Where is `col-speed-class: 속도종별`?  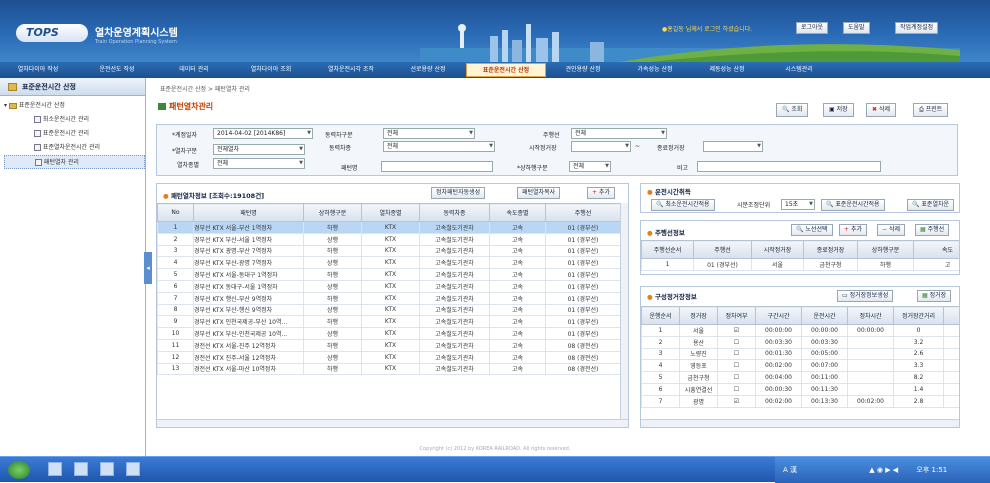 col-speed-class: 속도종별 is located at coordinates (517, 212).